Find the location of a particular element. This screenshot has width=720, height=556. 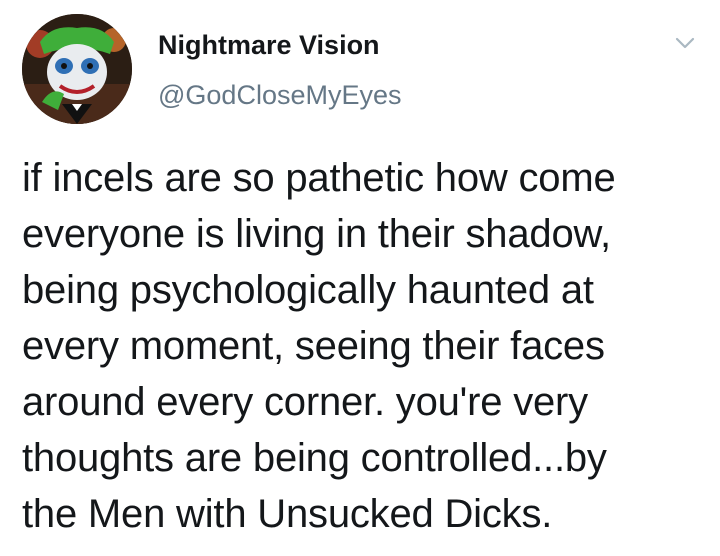

author-display-name: Nightmare Vision is located at coordinates (269, 45).